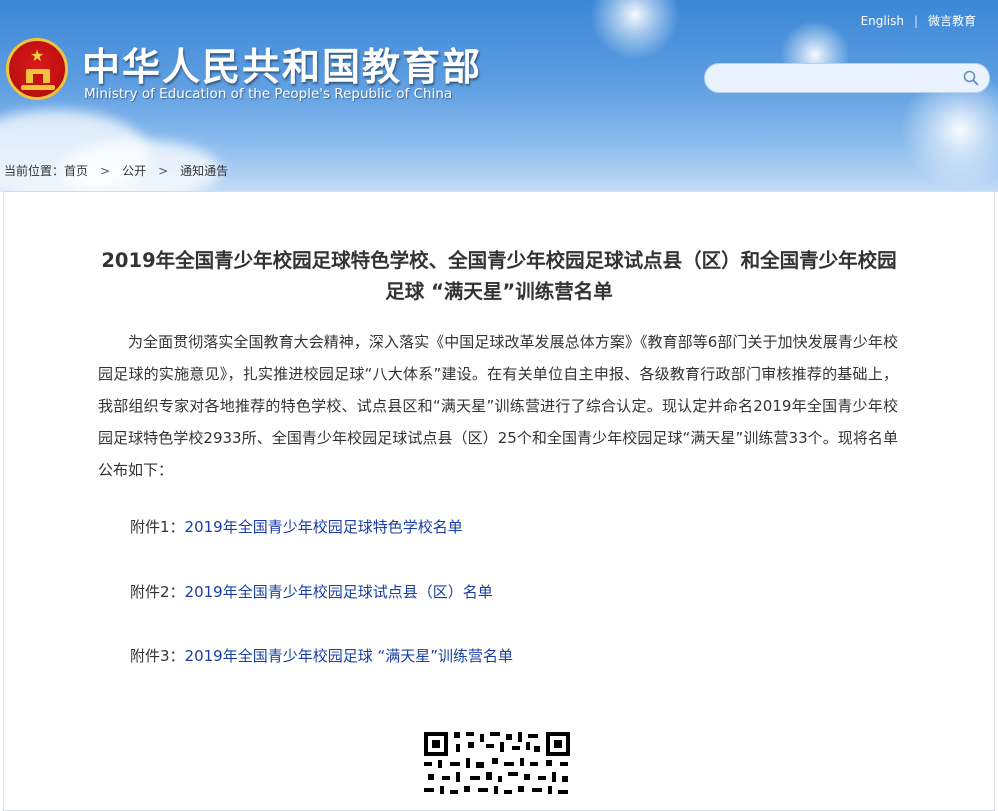 This screenshot has height=811, width=998. What do you see at coordinates (157, 527) in the screenshot?
I see `attachment-label: 附件1：` at bounding box center [157, 527].